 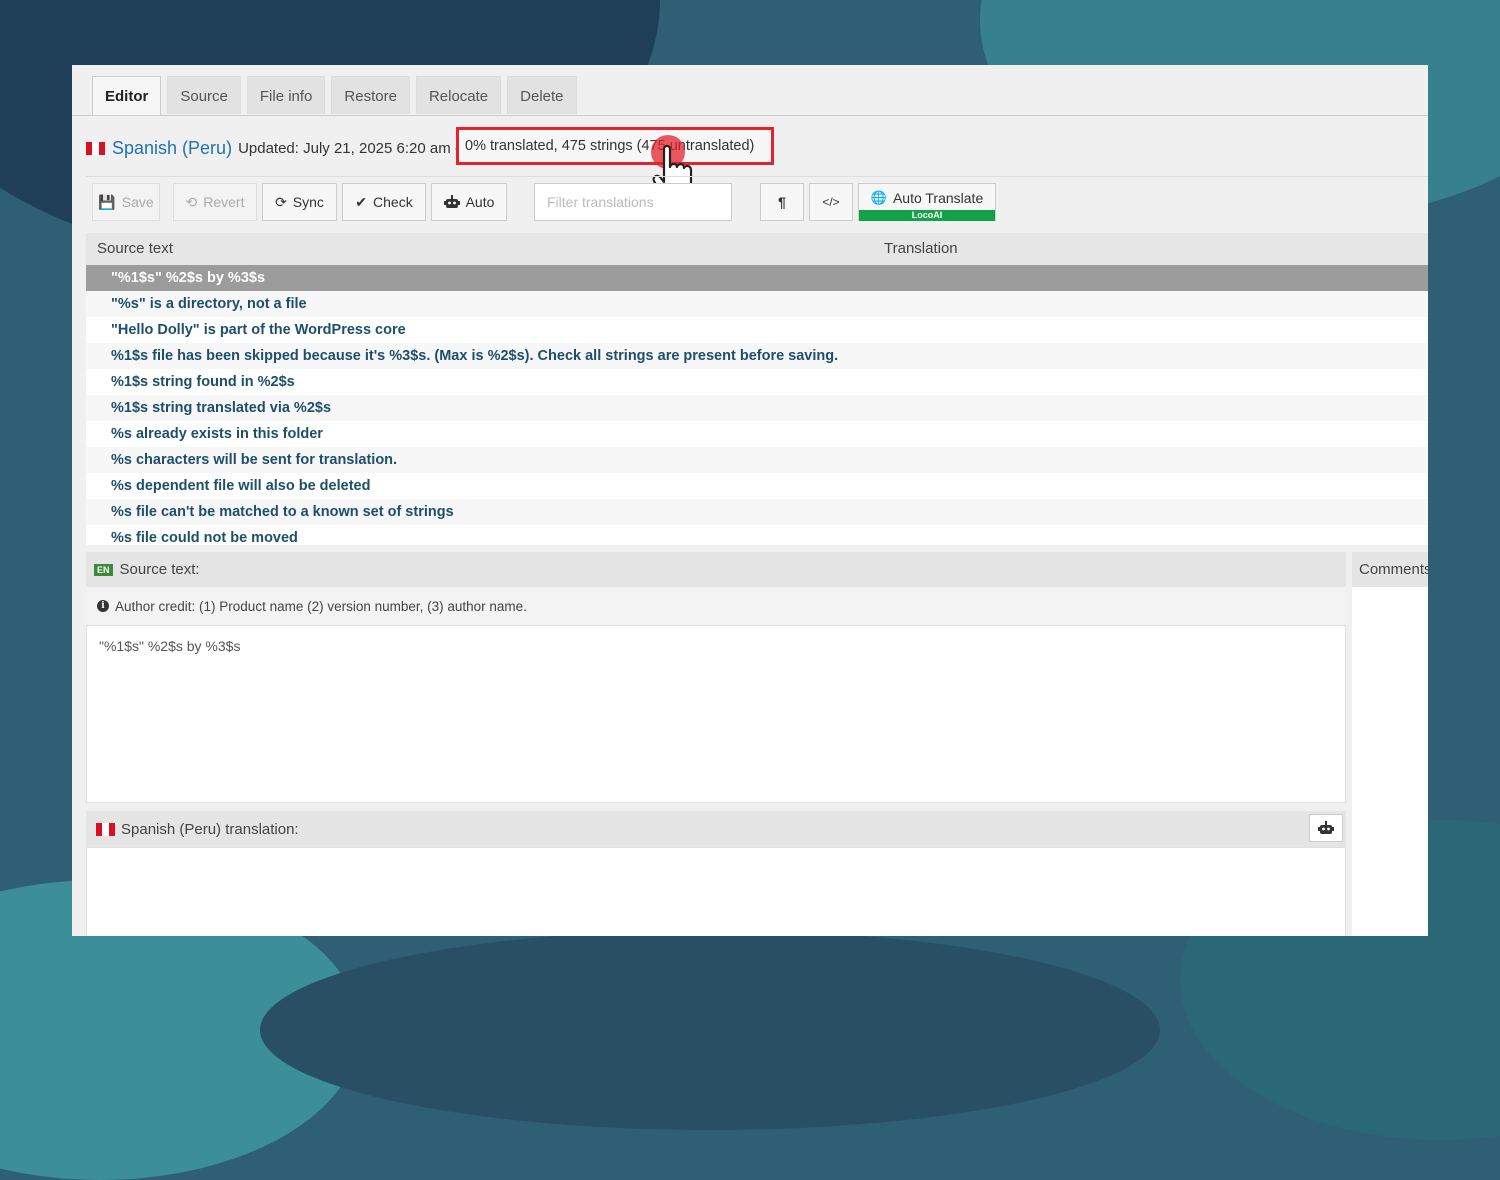 I want to click on revert-button: ⟲ Revert, so click(x=215, y=202).